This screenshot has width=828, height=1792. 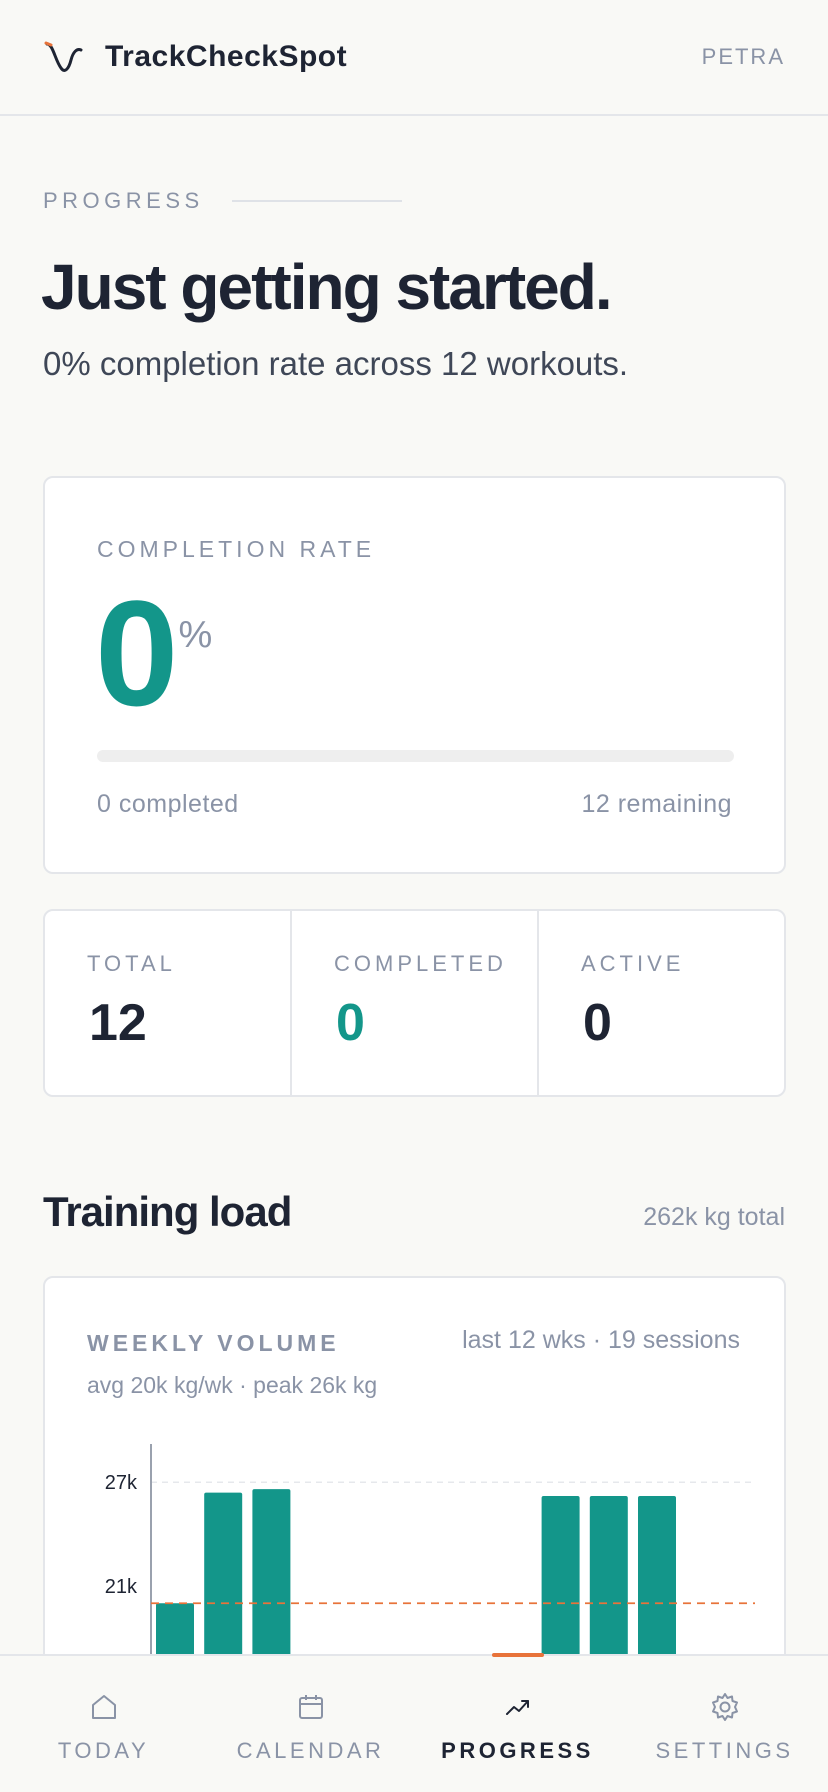 I want to click on app-title: TrackCheckSpot, so click(x=226, y=56).